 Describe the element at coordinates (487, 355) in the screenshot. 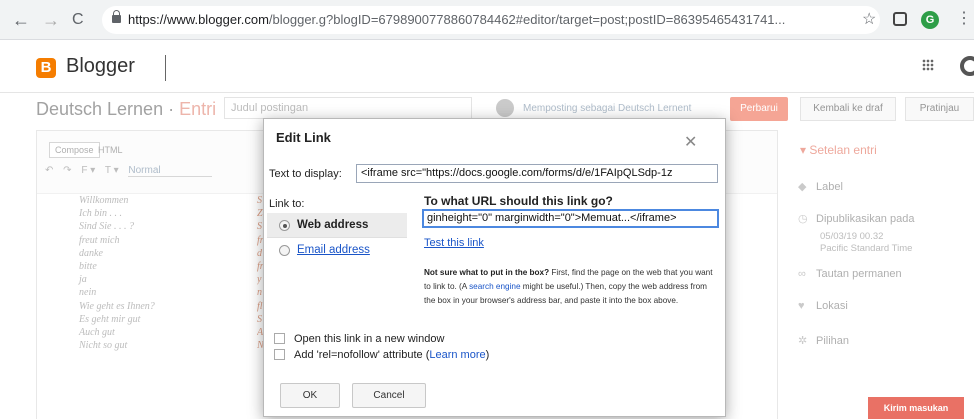

I see `nofollow-label-suffix: )` at that location.